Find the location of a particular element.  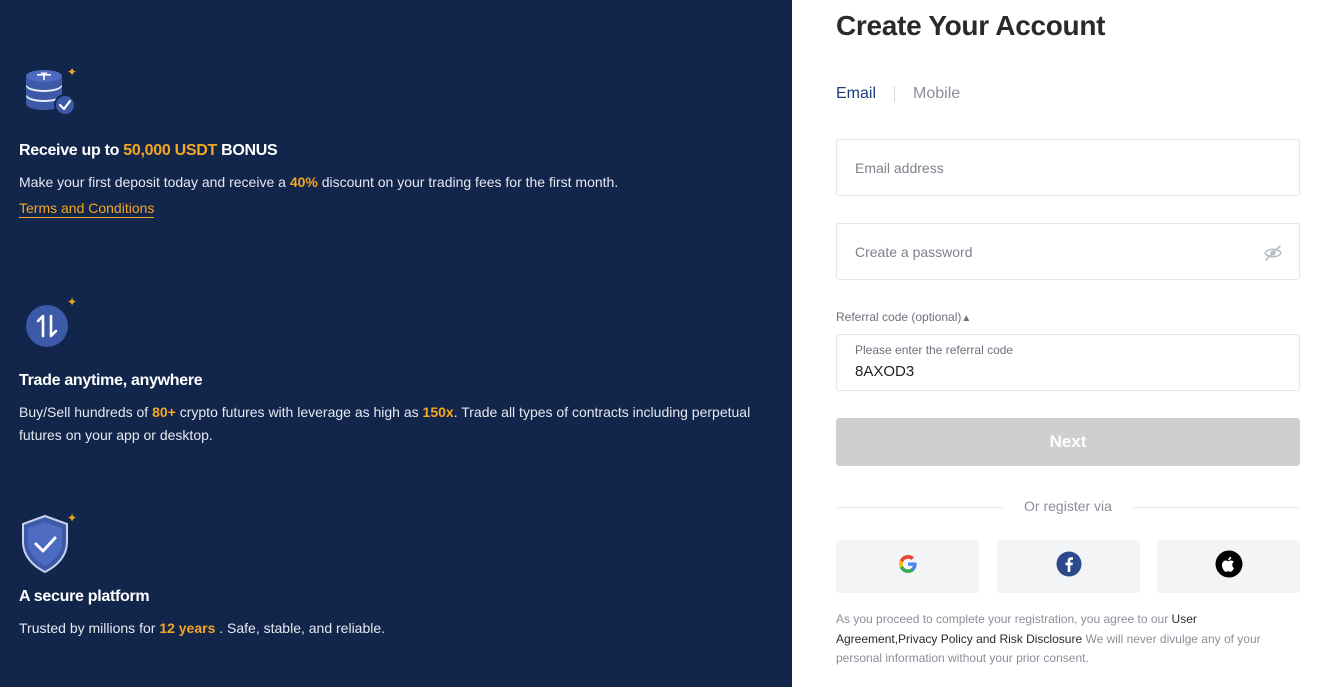

leverage-value: 150x is located at coordinates (438, 412).